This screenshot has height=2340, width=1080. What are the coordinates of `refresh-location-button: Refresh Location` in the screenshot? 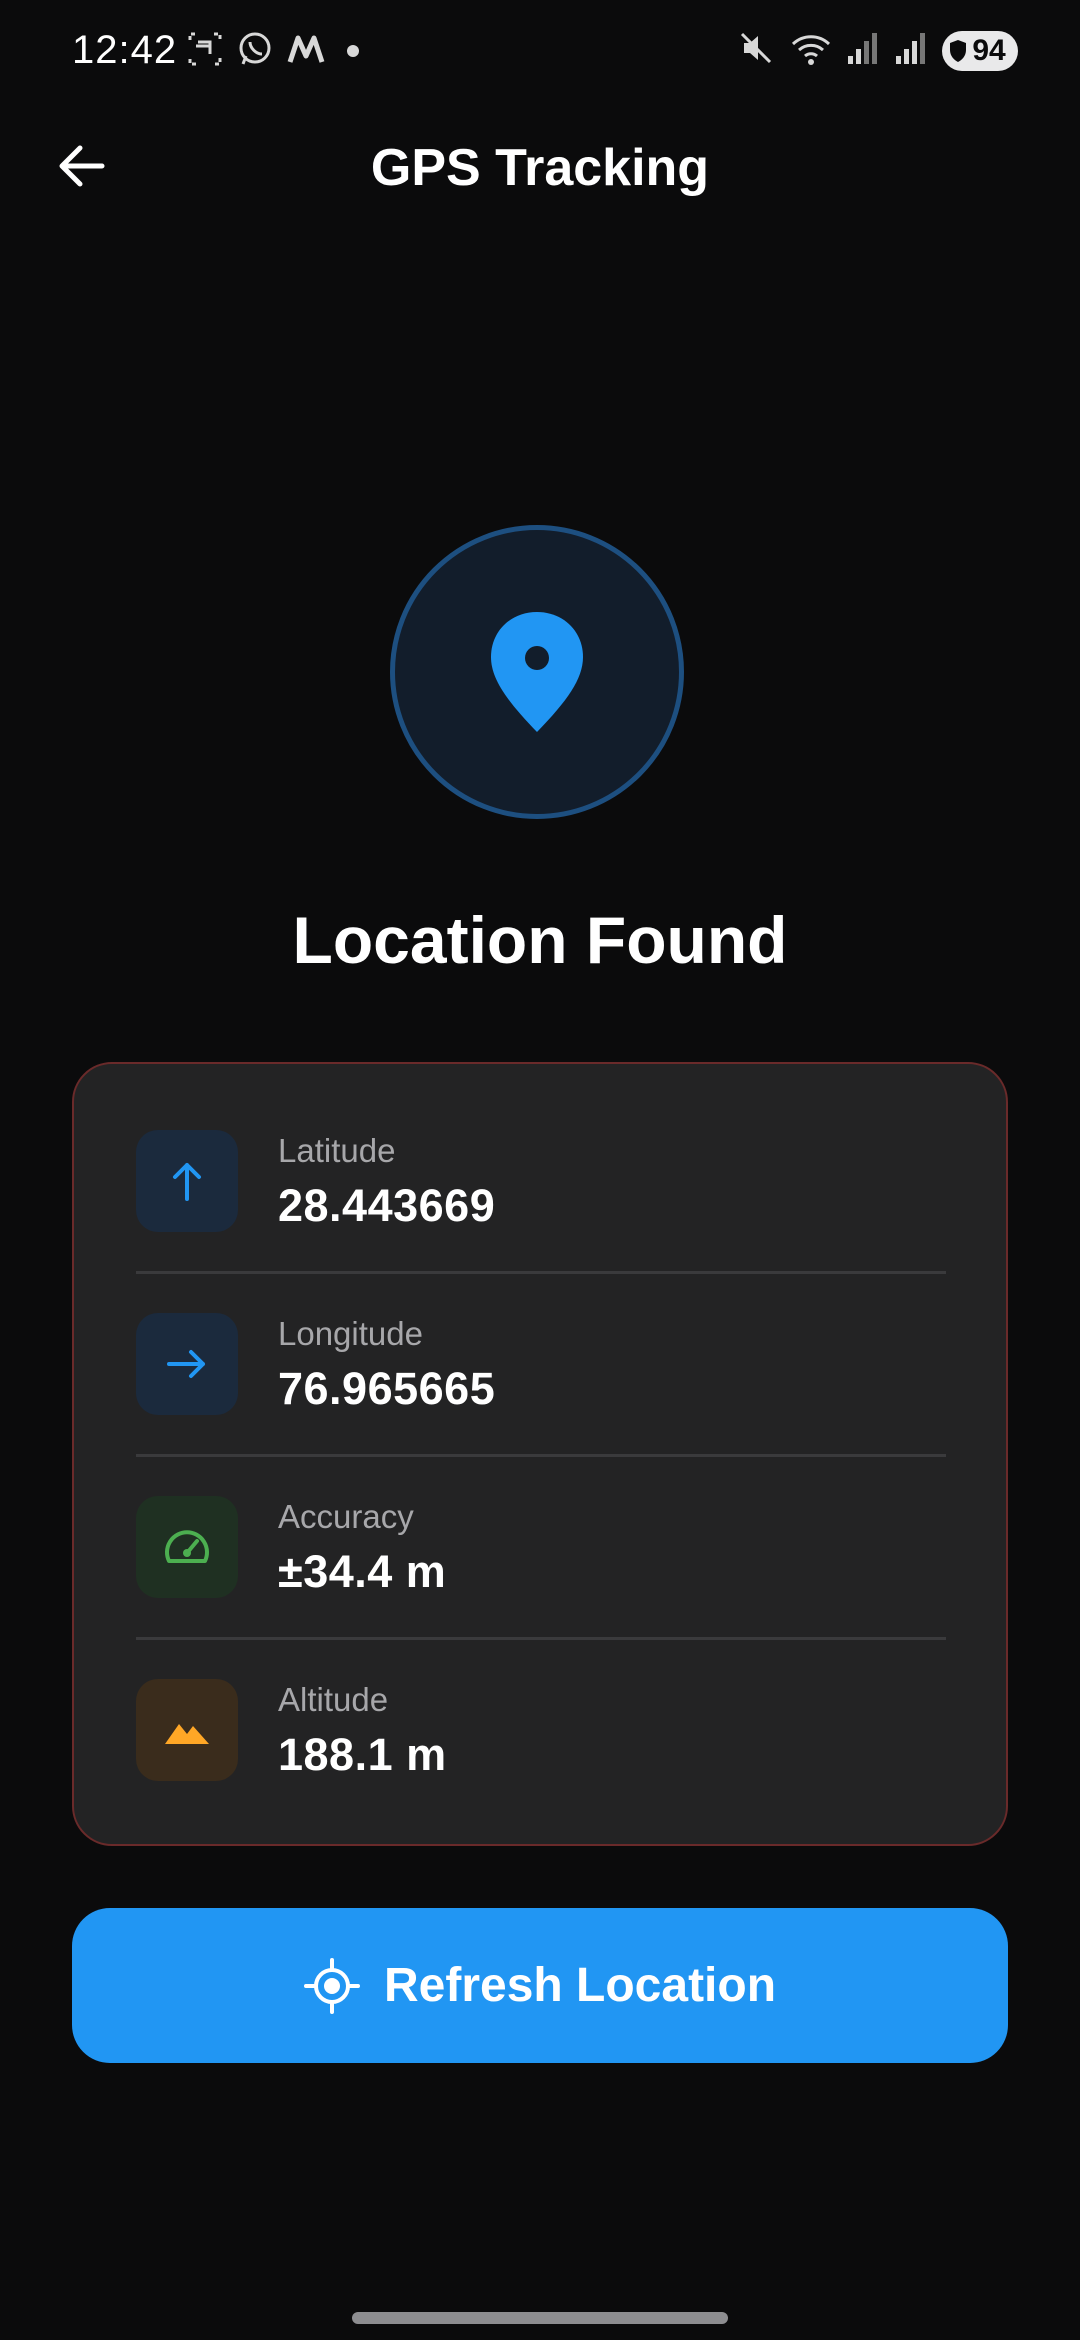 It's located at (540, 1985).